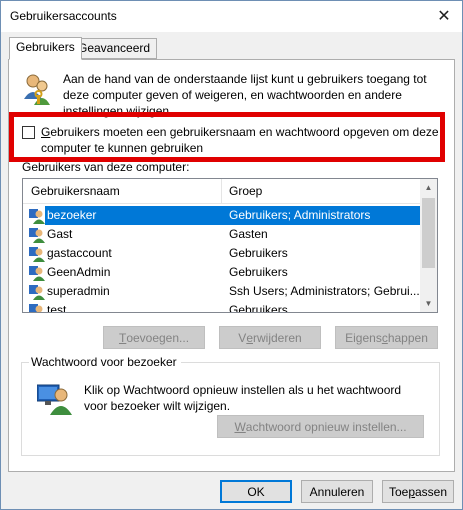 The width and height of the screenshot is (463, 510). What do you see at coordinates (28, 132) in the screenshot?
I see `require-login-checkbox` at bounding box center [28, 132].